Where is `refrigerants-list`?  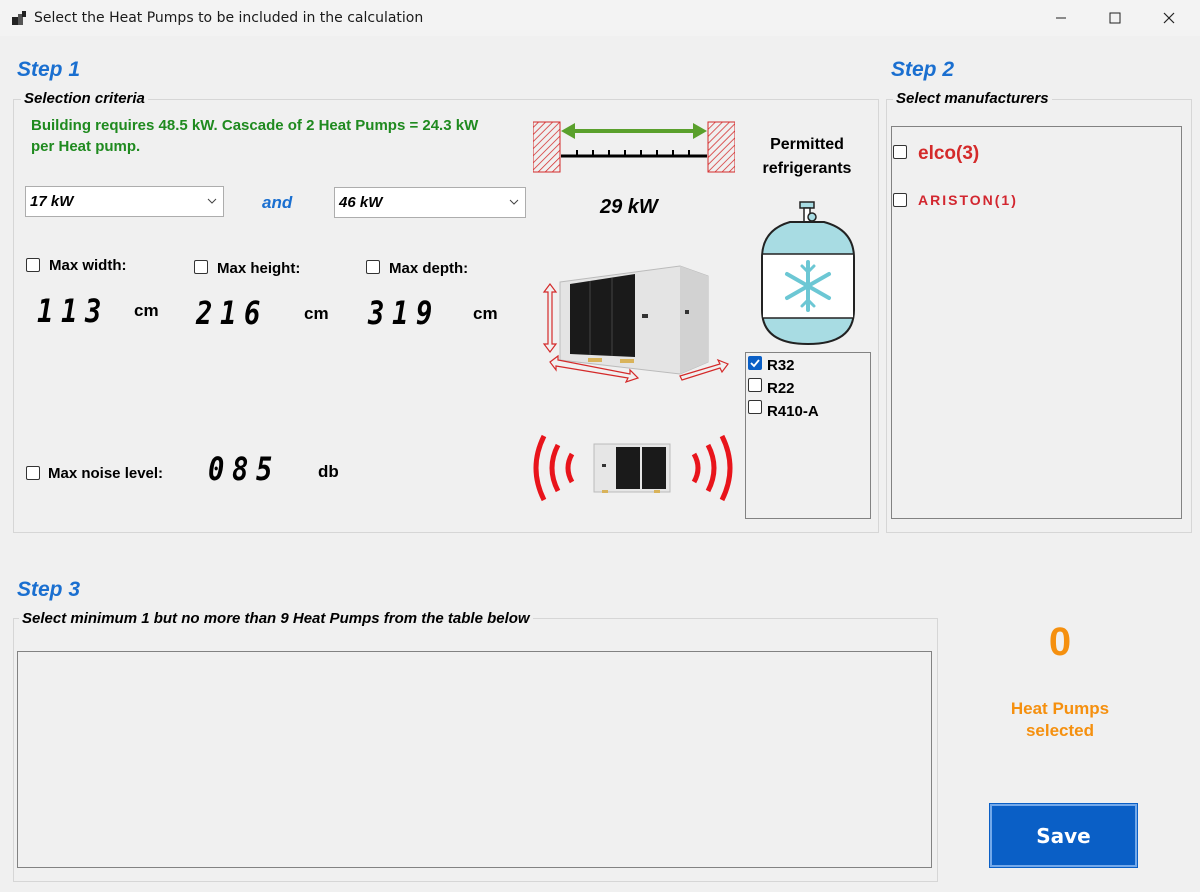 refrigerants-list is located at coordinates (808, 435).